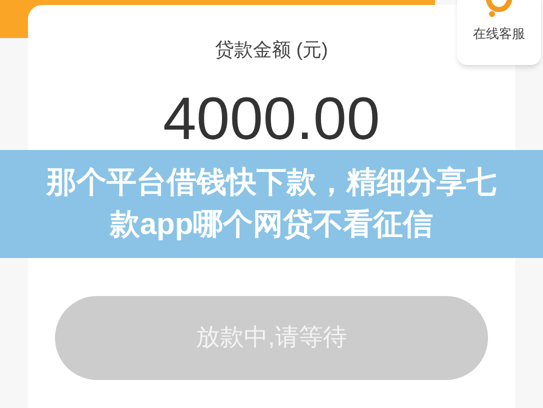  What do you see at coordinates (271, 51) in the screenshot?
I see `loan-amount-label: 贷款金额 (元)` at bounding box center [271, 51].